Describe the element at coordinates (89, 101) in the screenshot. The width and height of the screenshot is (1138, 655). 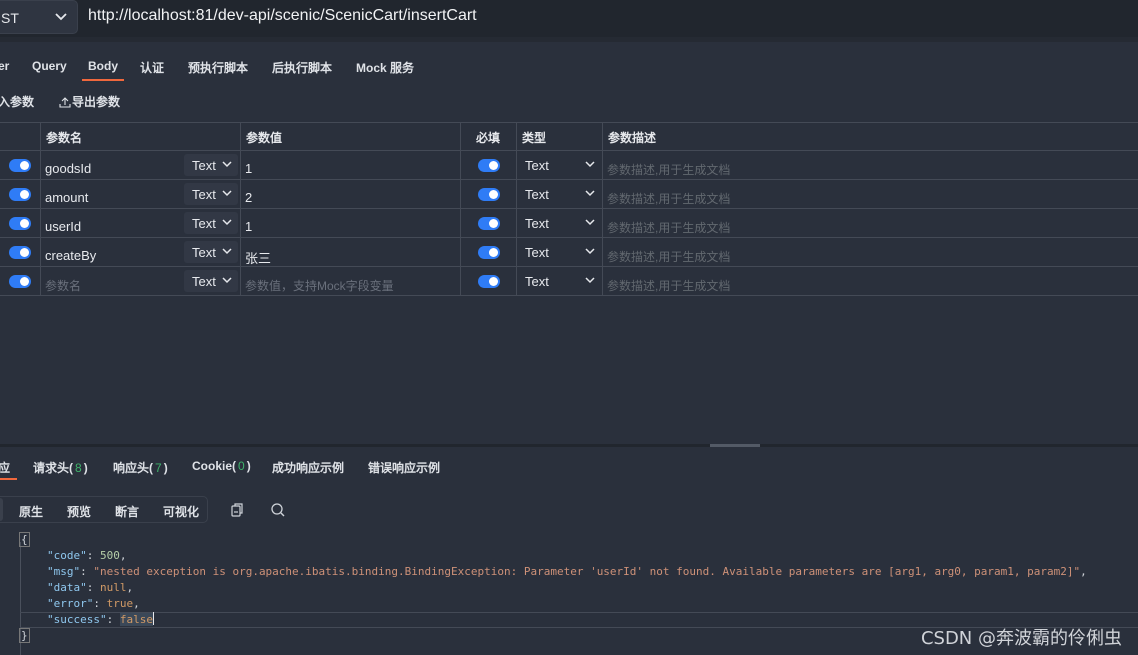
I see `export-params-button: 导出参数` at that location.